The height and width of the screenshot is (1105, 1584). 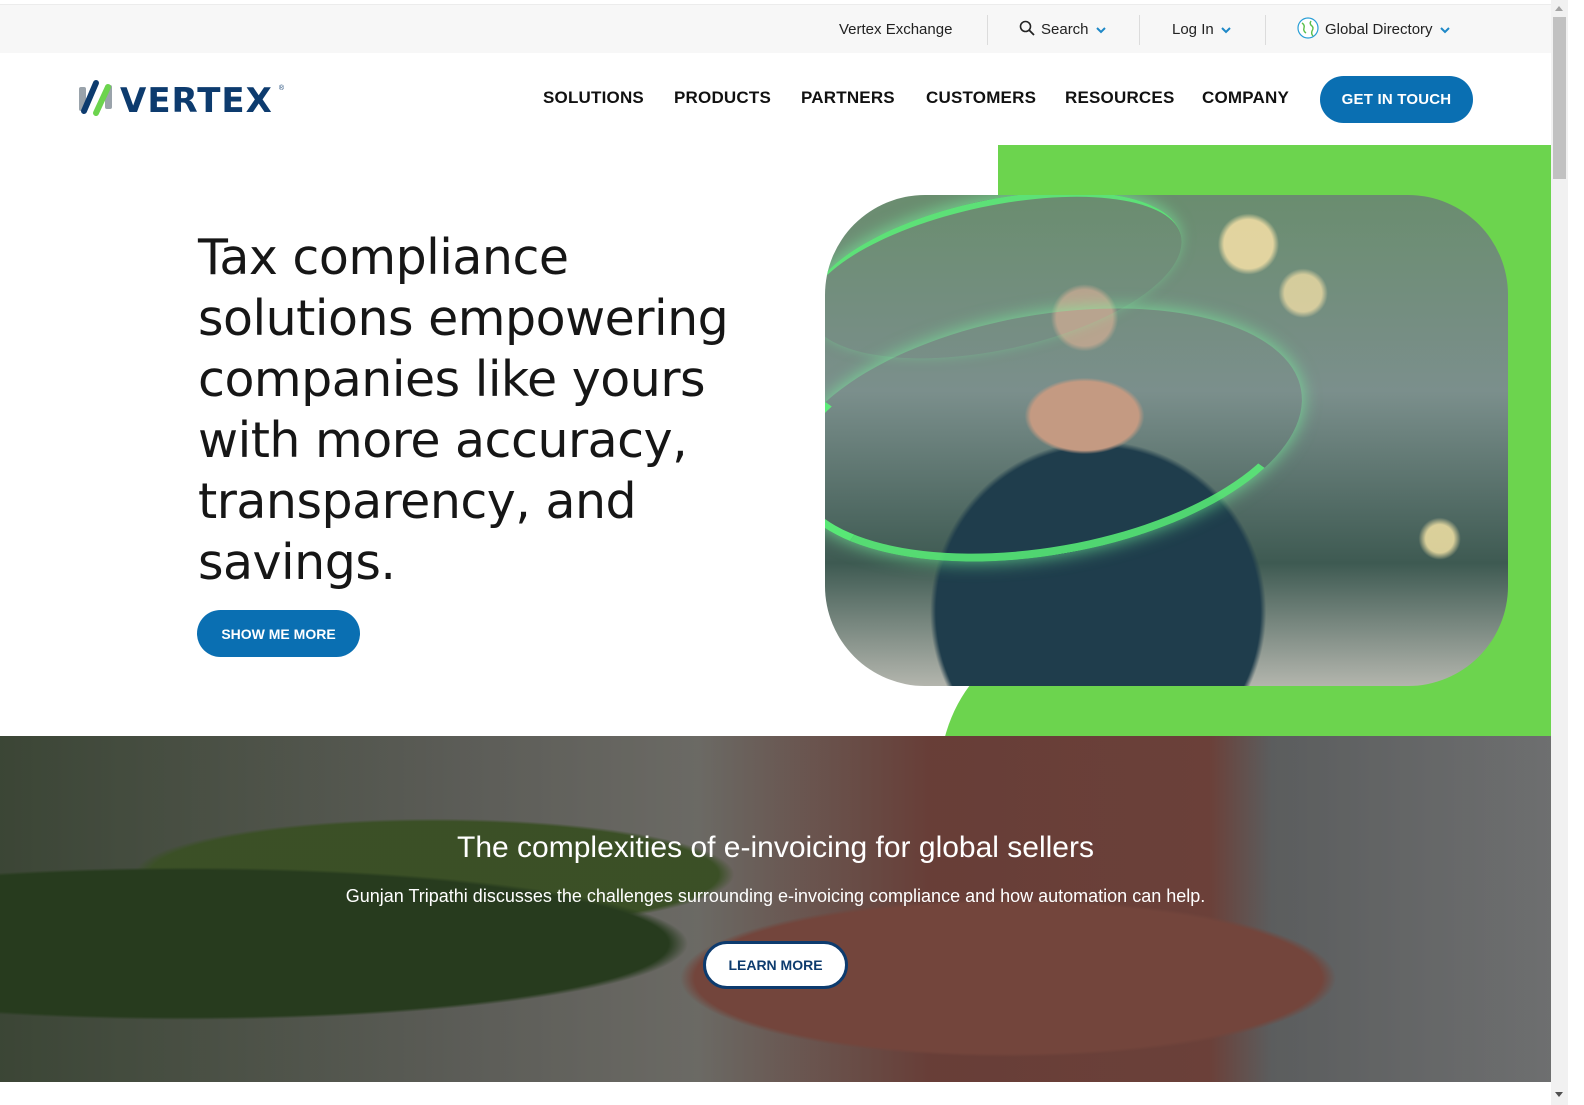 I want to click on vertex-logo: VERTEX ®, so click(x=181, y=100).